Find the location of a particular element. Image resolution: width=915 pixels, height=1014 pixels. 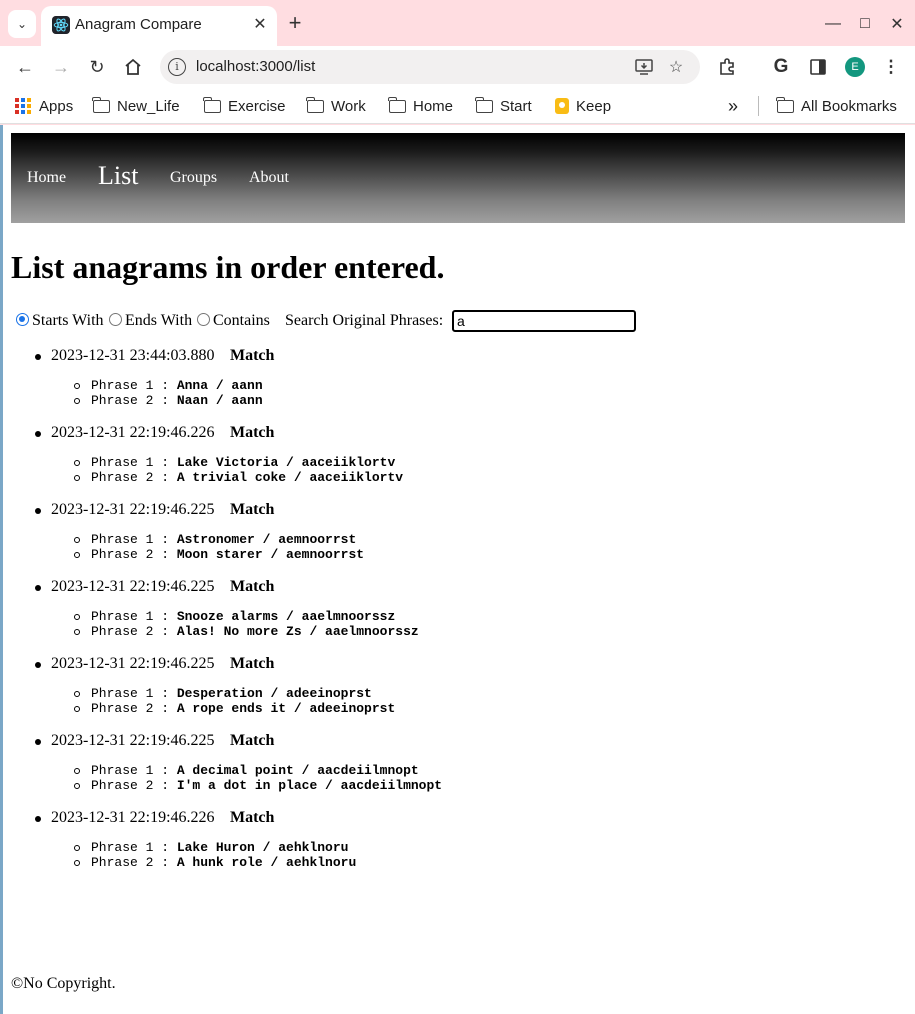

entry-timestamp: 2023-12-31 22:19:46.225 is located at coordinates (133, 586).